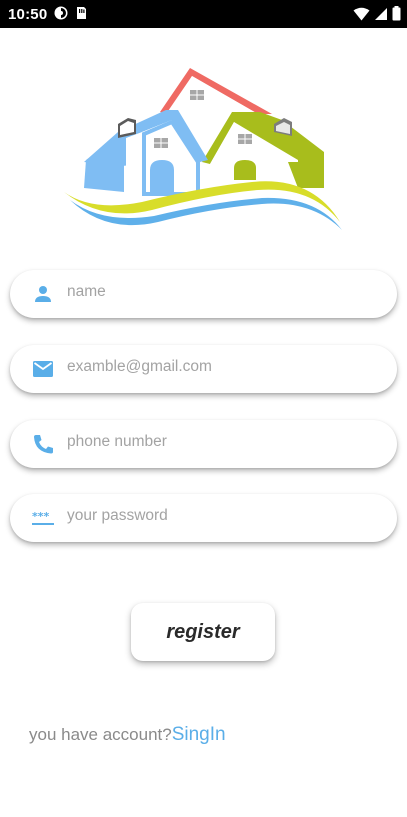 Image resolution: width=407 pixels, height=817 pixels. Describe the element at coordinates (100, 734) in the screenshot. I see `account-question: you have account?` at that location.